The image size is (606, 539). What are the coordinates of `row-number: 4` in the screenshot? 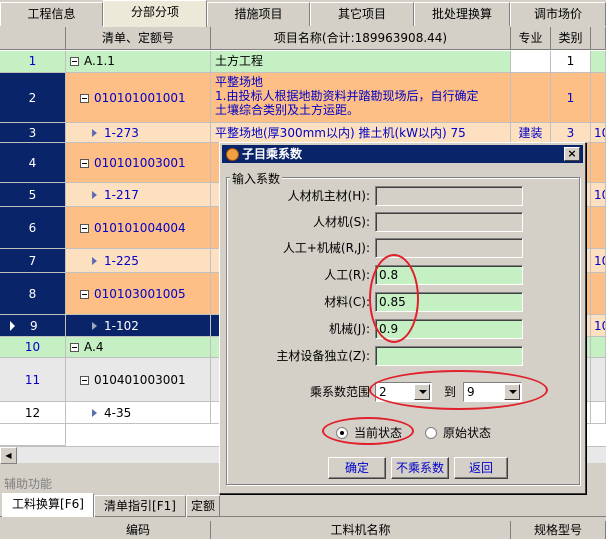 It's located at (33, 163).